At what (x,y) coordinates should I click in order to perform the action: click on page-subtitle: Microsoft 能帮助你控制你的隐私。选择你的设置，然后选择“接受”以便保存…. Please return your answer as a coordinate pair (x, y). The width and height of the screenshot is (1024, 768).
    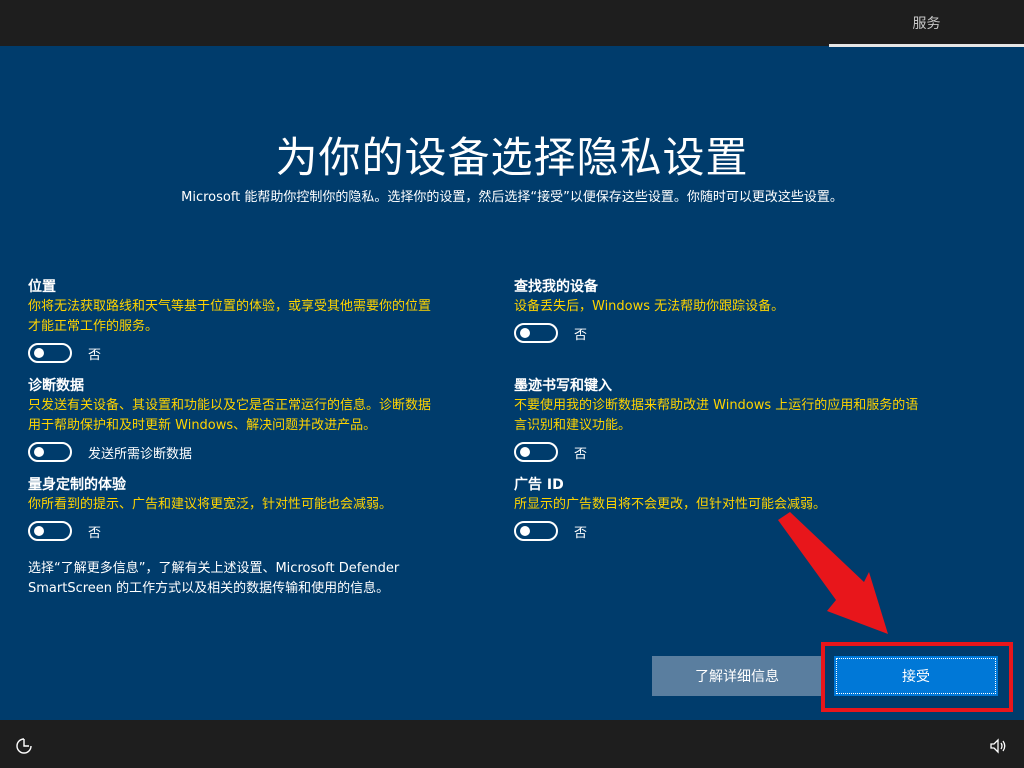
    Looking at the image, I should click on (512, 197).